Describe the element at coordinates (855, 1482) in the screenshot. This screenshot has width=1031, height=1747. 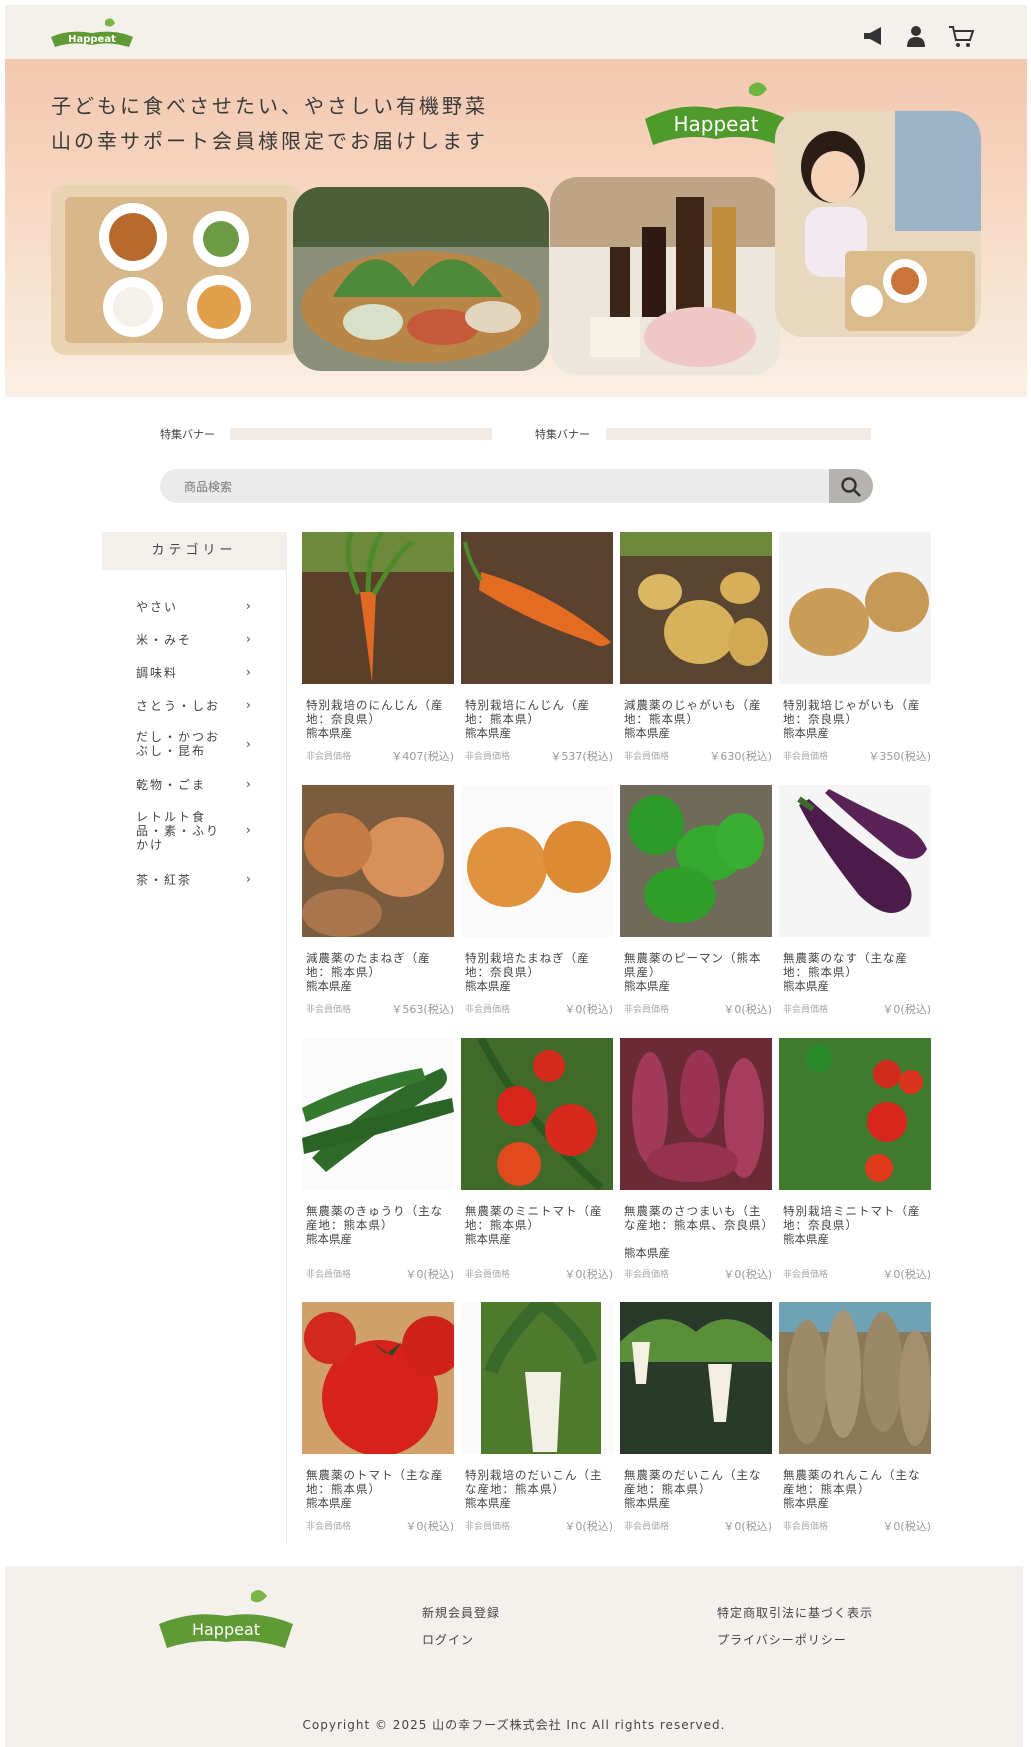
I see `product-name: 無農薬のれんこん（主な産地：熊本県）` at that location.